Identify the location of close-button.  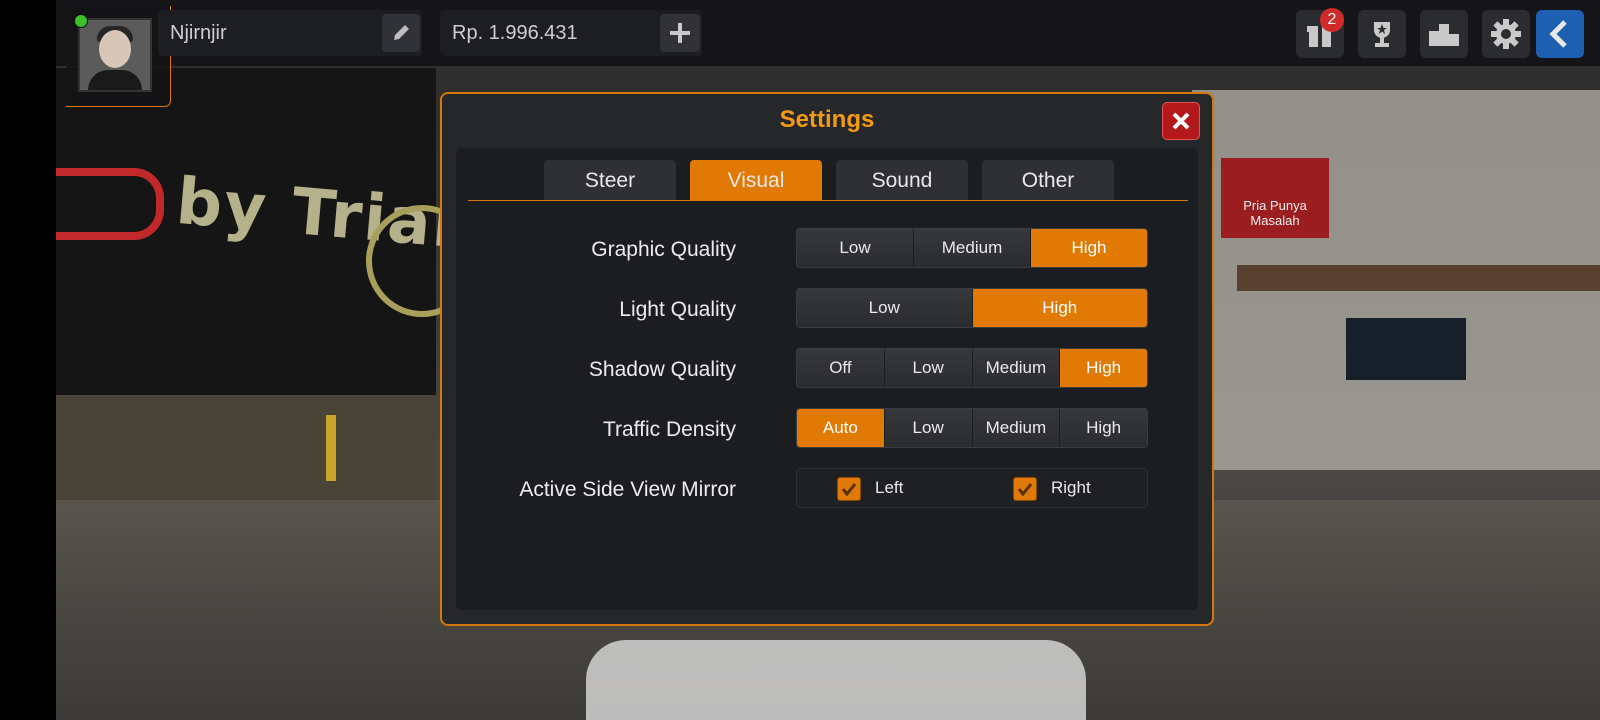
(1181, 121).